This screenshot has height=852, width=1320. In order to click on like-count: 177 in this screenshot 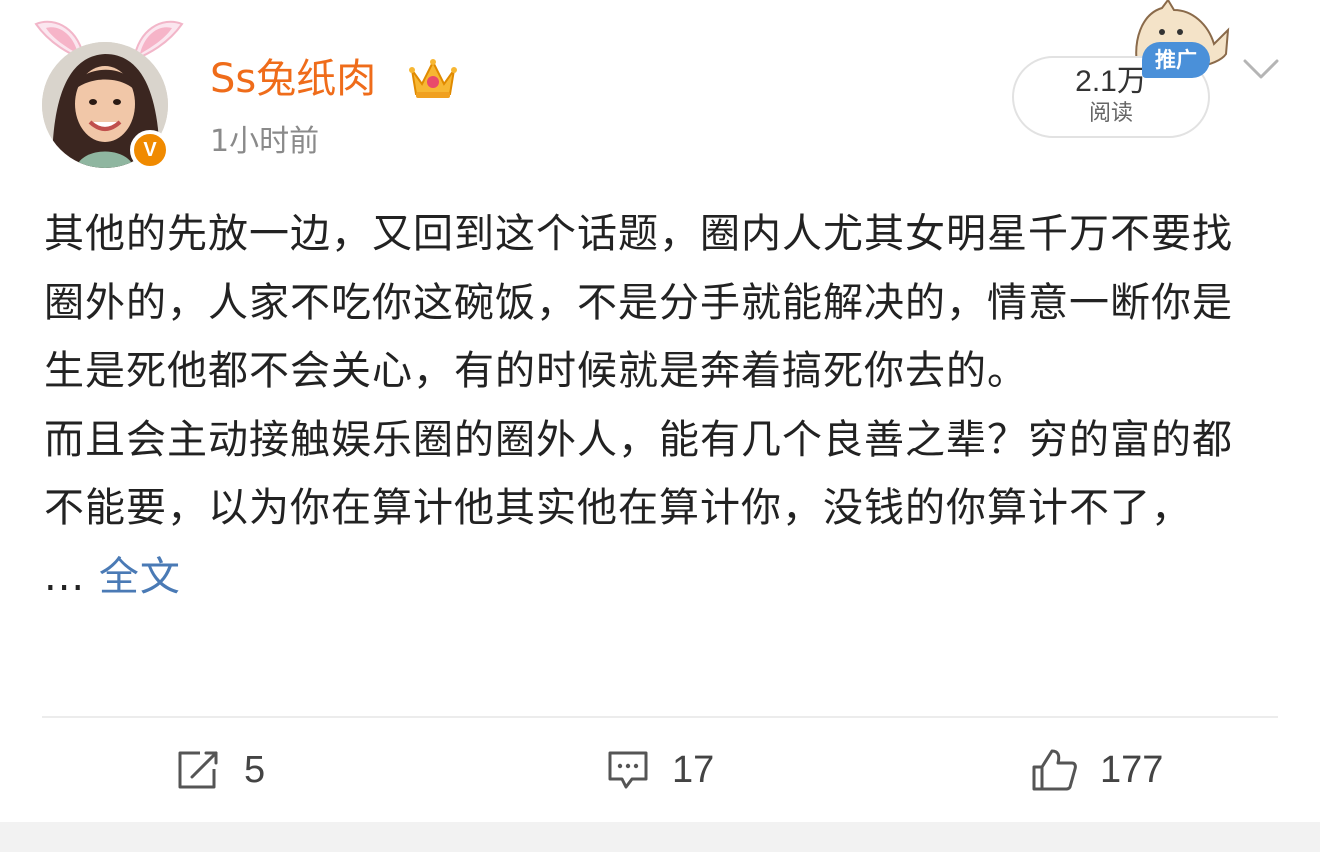, I will do `click(1132, 769)`.